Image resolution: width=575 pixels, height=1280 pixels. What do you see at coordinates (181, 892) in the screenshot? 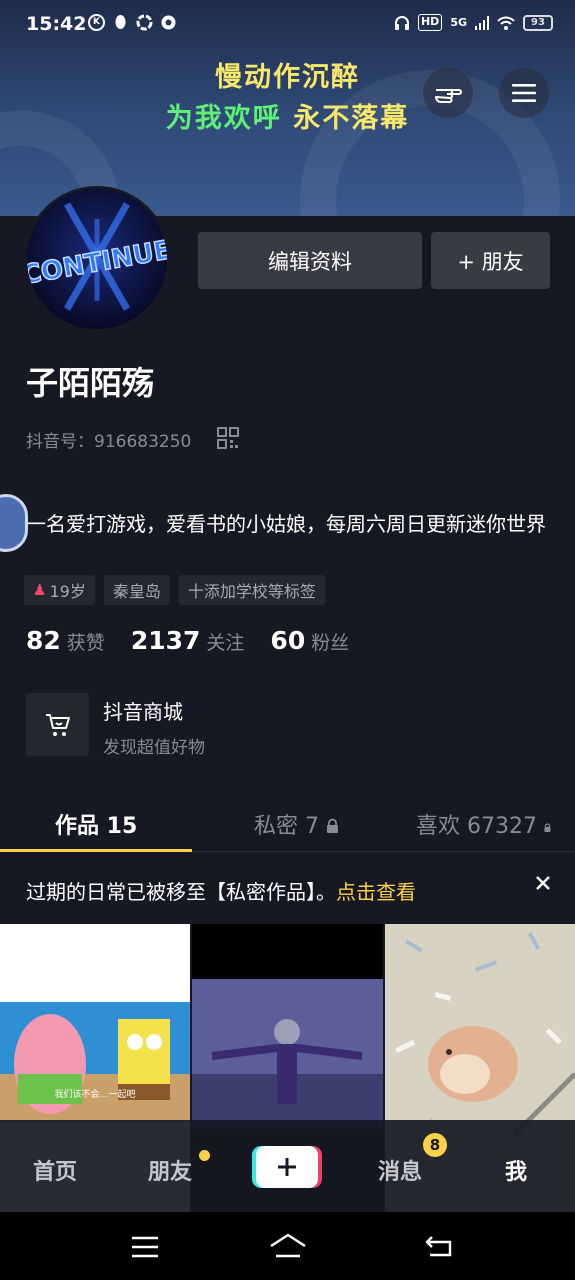
I see `notice-message: 过期的日常已被移至【私密作品】。` at bounding box center [181, 892].